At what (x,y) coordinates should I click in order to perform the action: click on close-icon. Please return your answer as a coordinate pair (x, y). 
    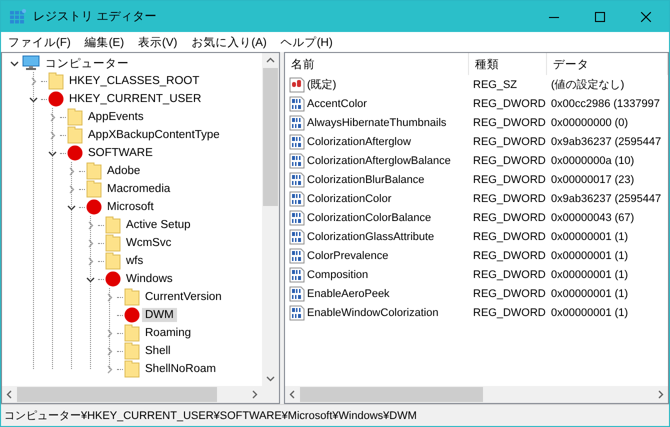
    Looking at the image, I should click on (646, 17).